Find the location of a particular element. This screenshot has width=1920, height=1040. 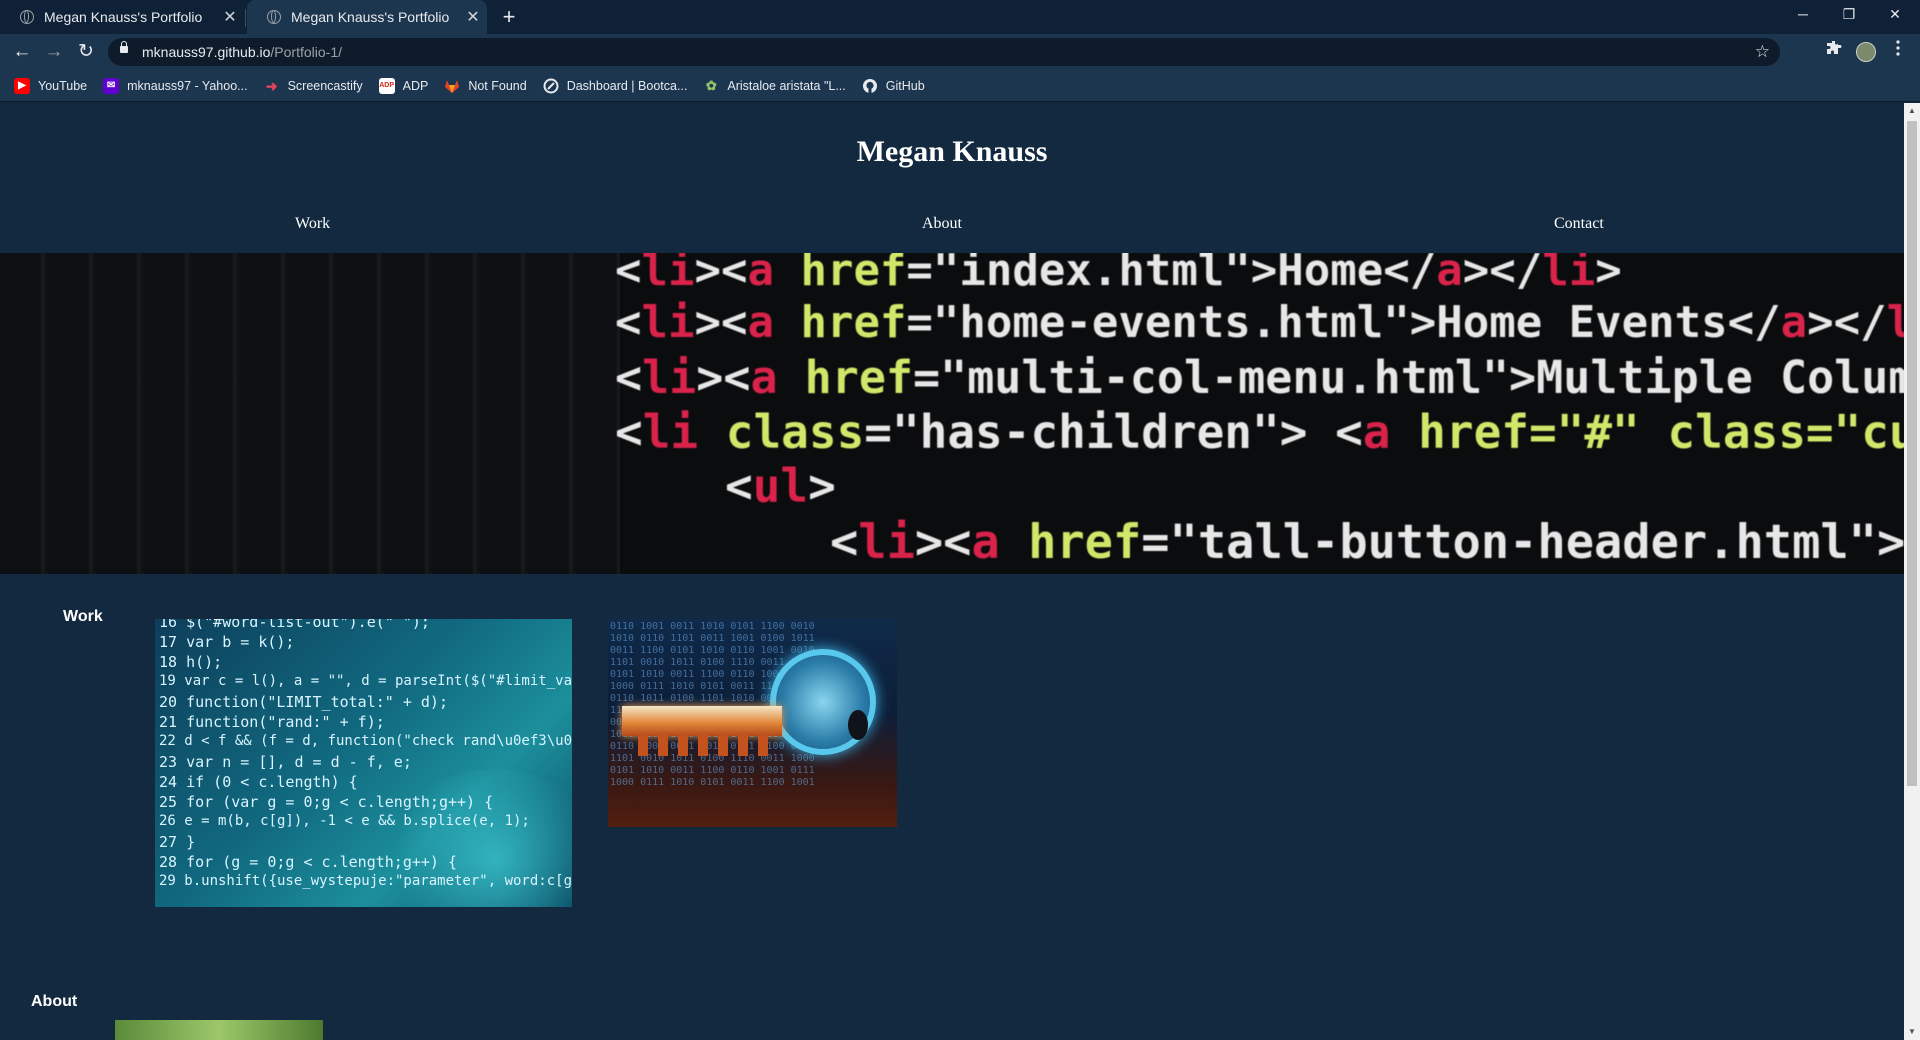

hero-code-line: <ul> is located at coordinates (780, 486).